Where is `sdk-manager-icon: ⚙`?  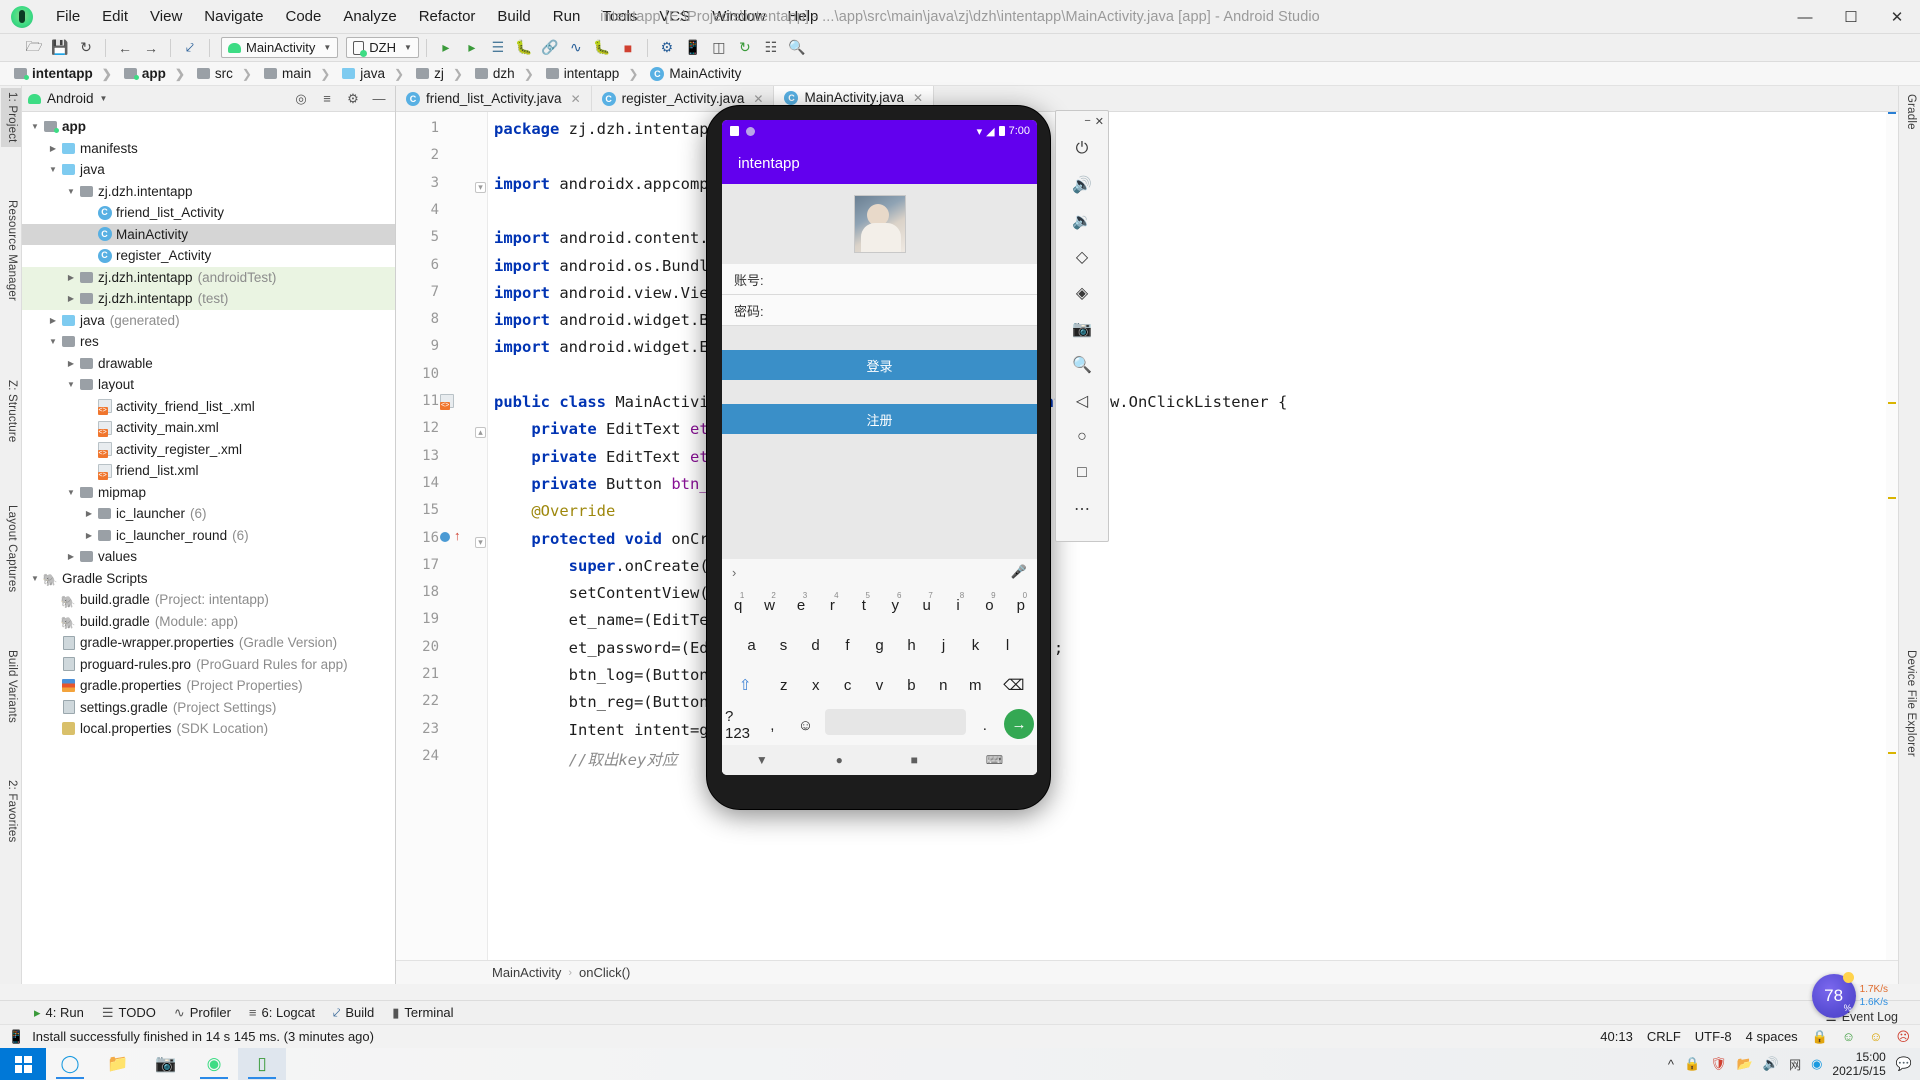 sdk-manager-icon: ⚙ is located at coordinates (667, 48).